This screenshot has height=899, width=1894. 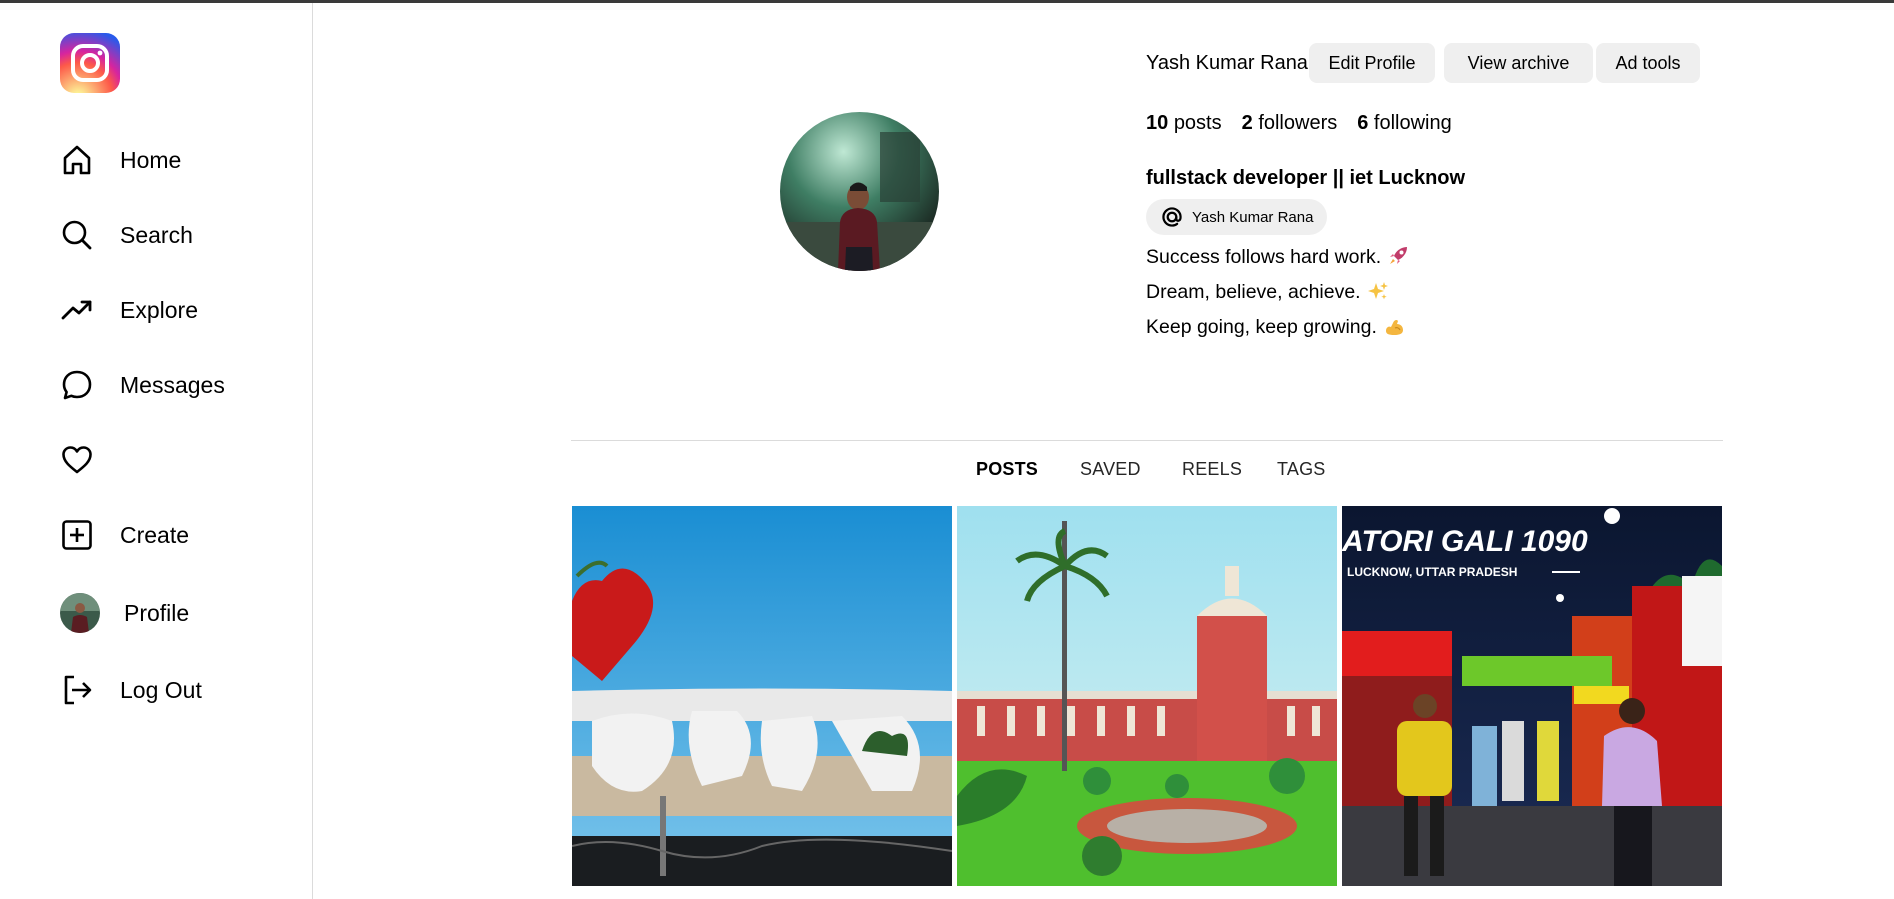 I want to click on sidebar-item-label: Messages, so click(x=172, y=384).